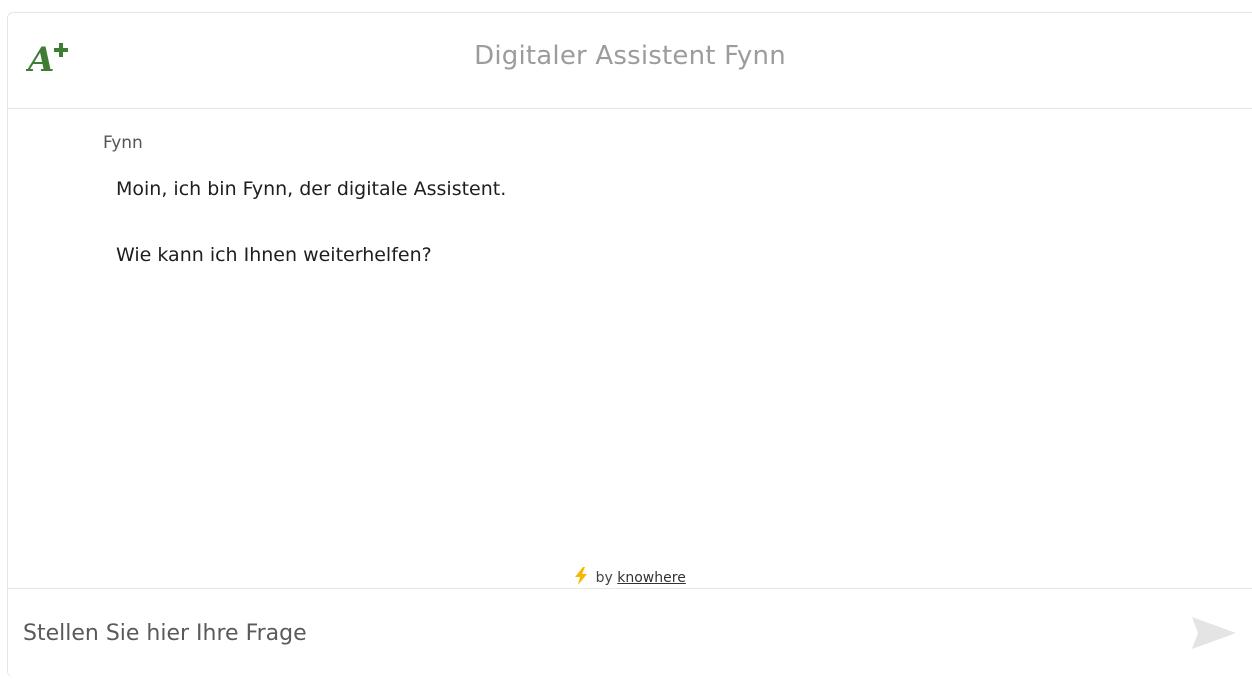 The image size is (1252, 679). I want to click on message-sender: Fynn, so click(123, 143).